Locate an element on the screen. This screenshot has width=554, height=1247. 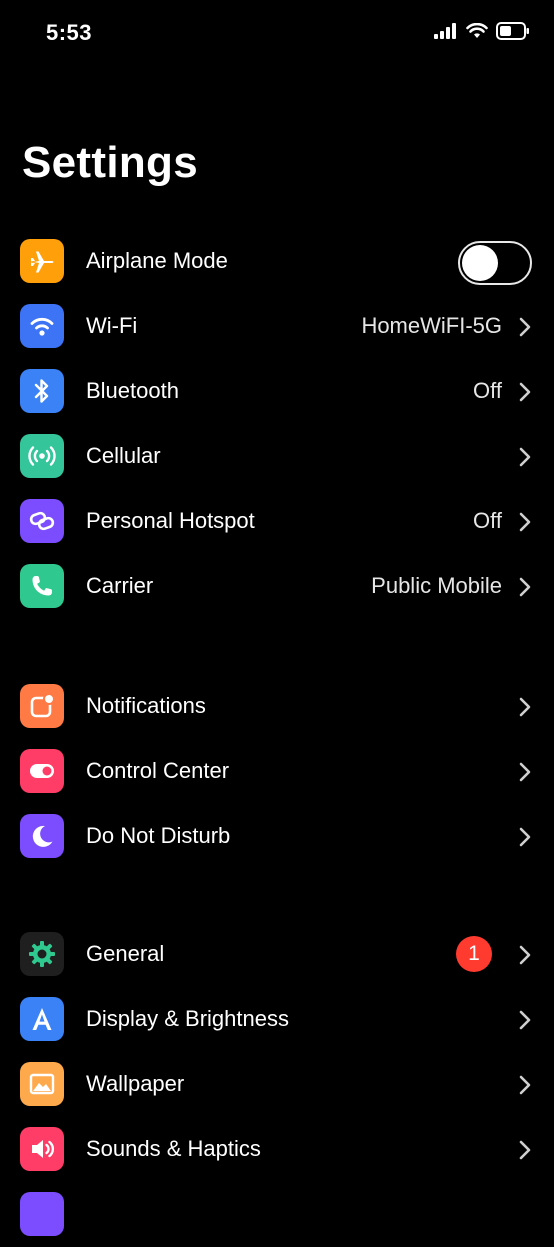
display-brightness-row: Display & Brightness is located at coordinates (277, 1019).